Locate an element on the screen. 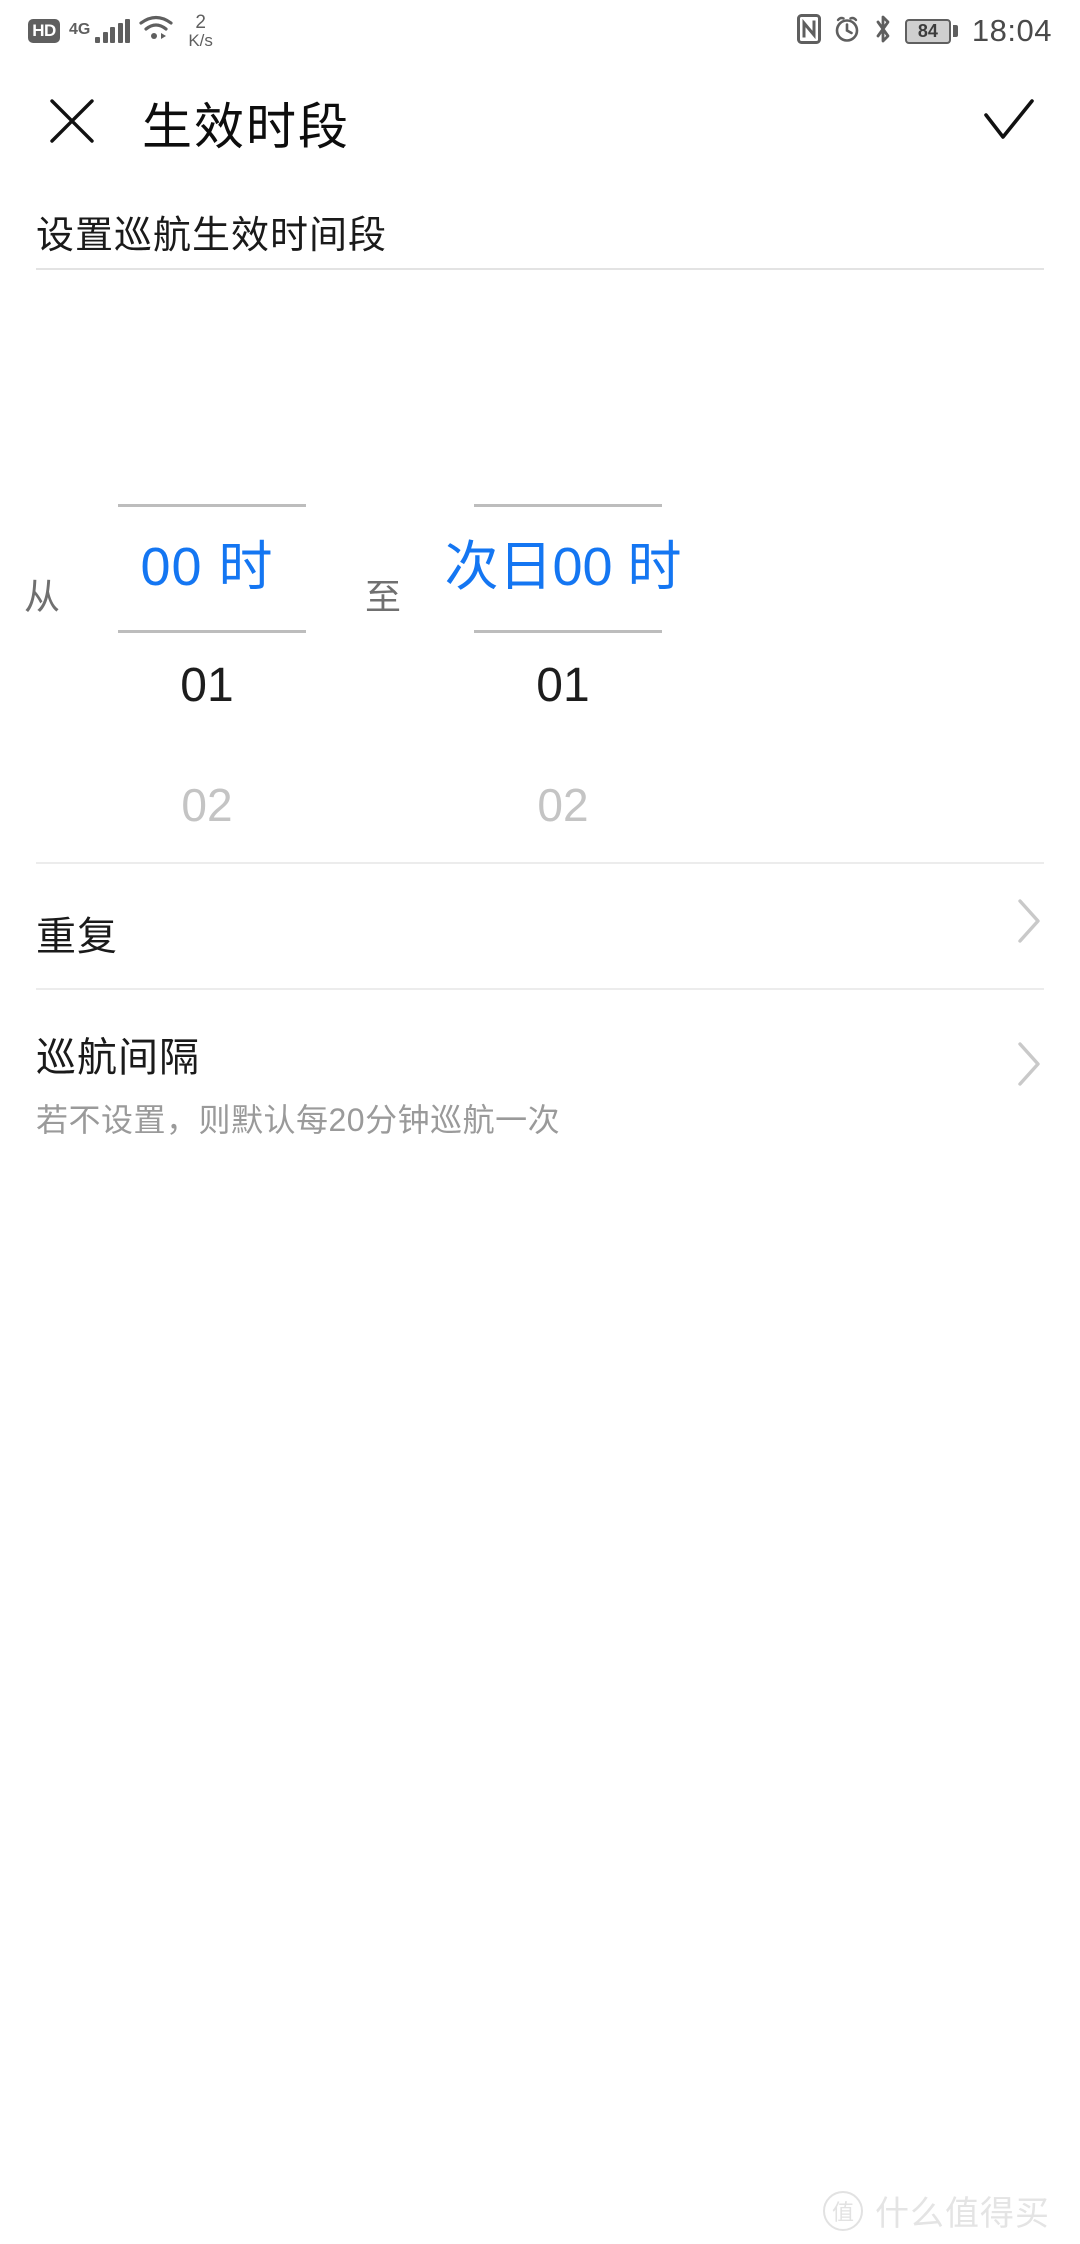  status-bar-right: 84 18:04 is located at coordinates (924, 31).